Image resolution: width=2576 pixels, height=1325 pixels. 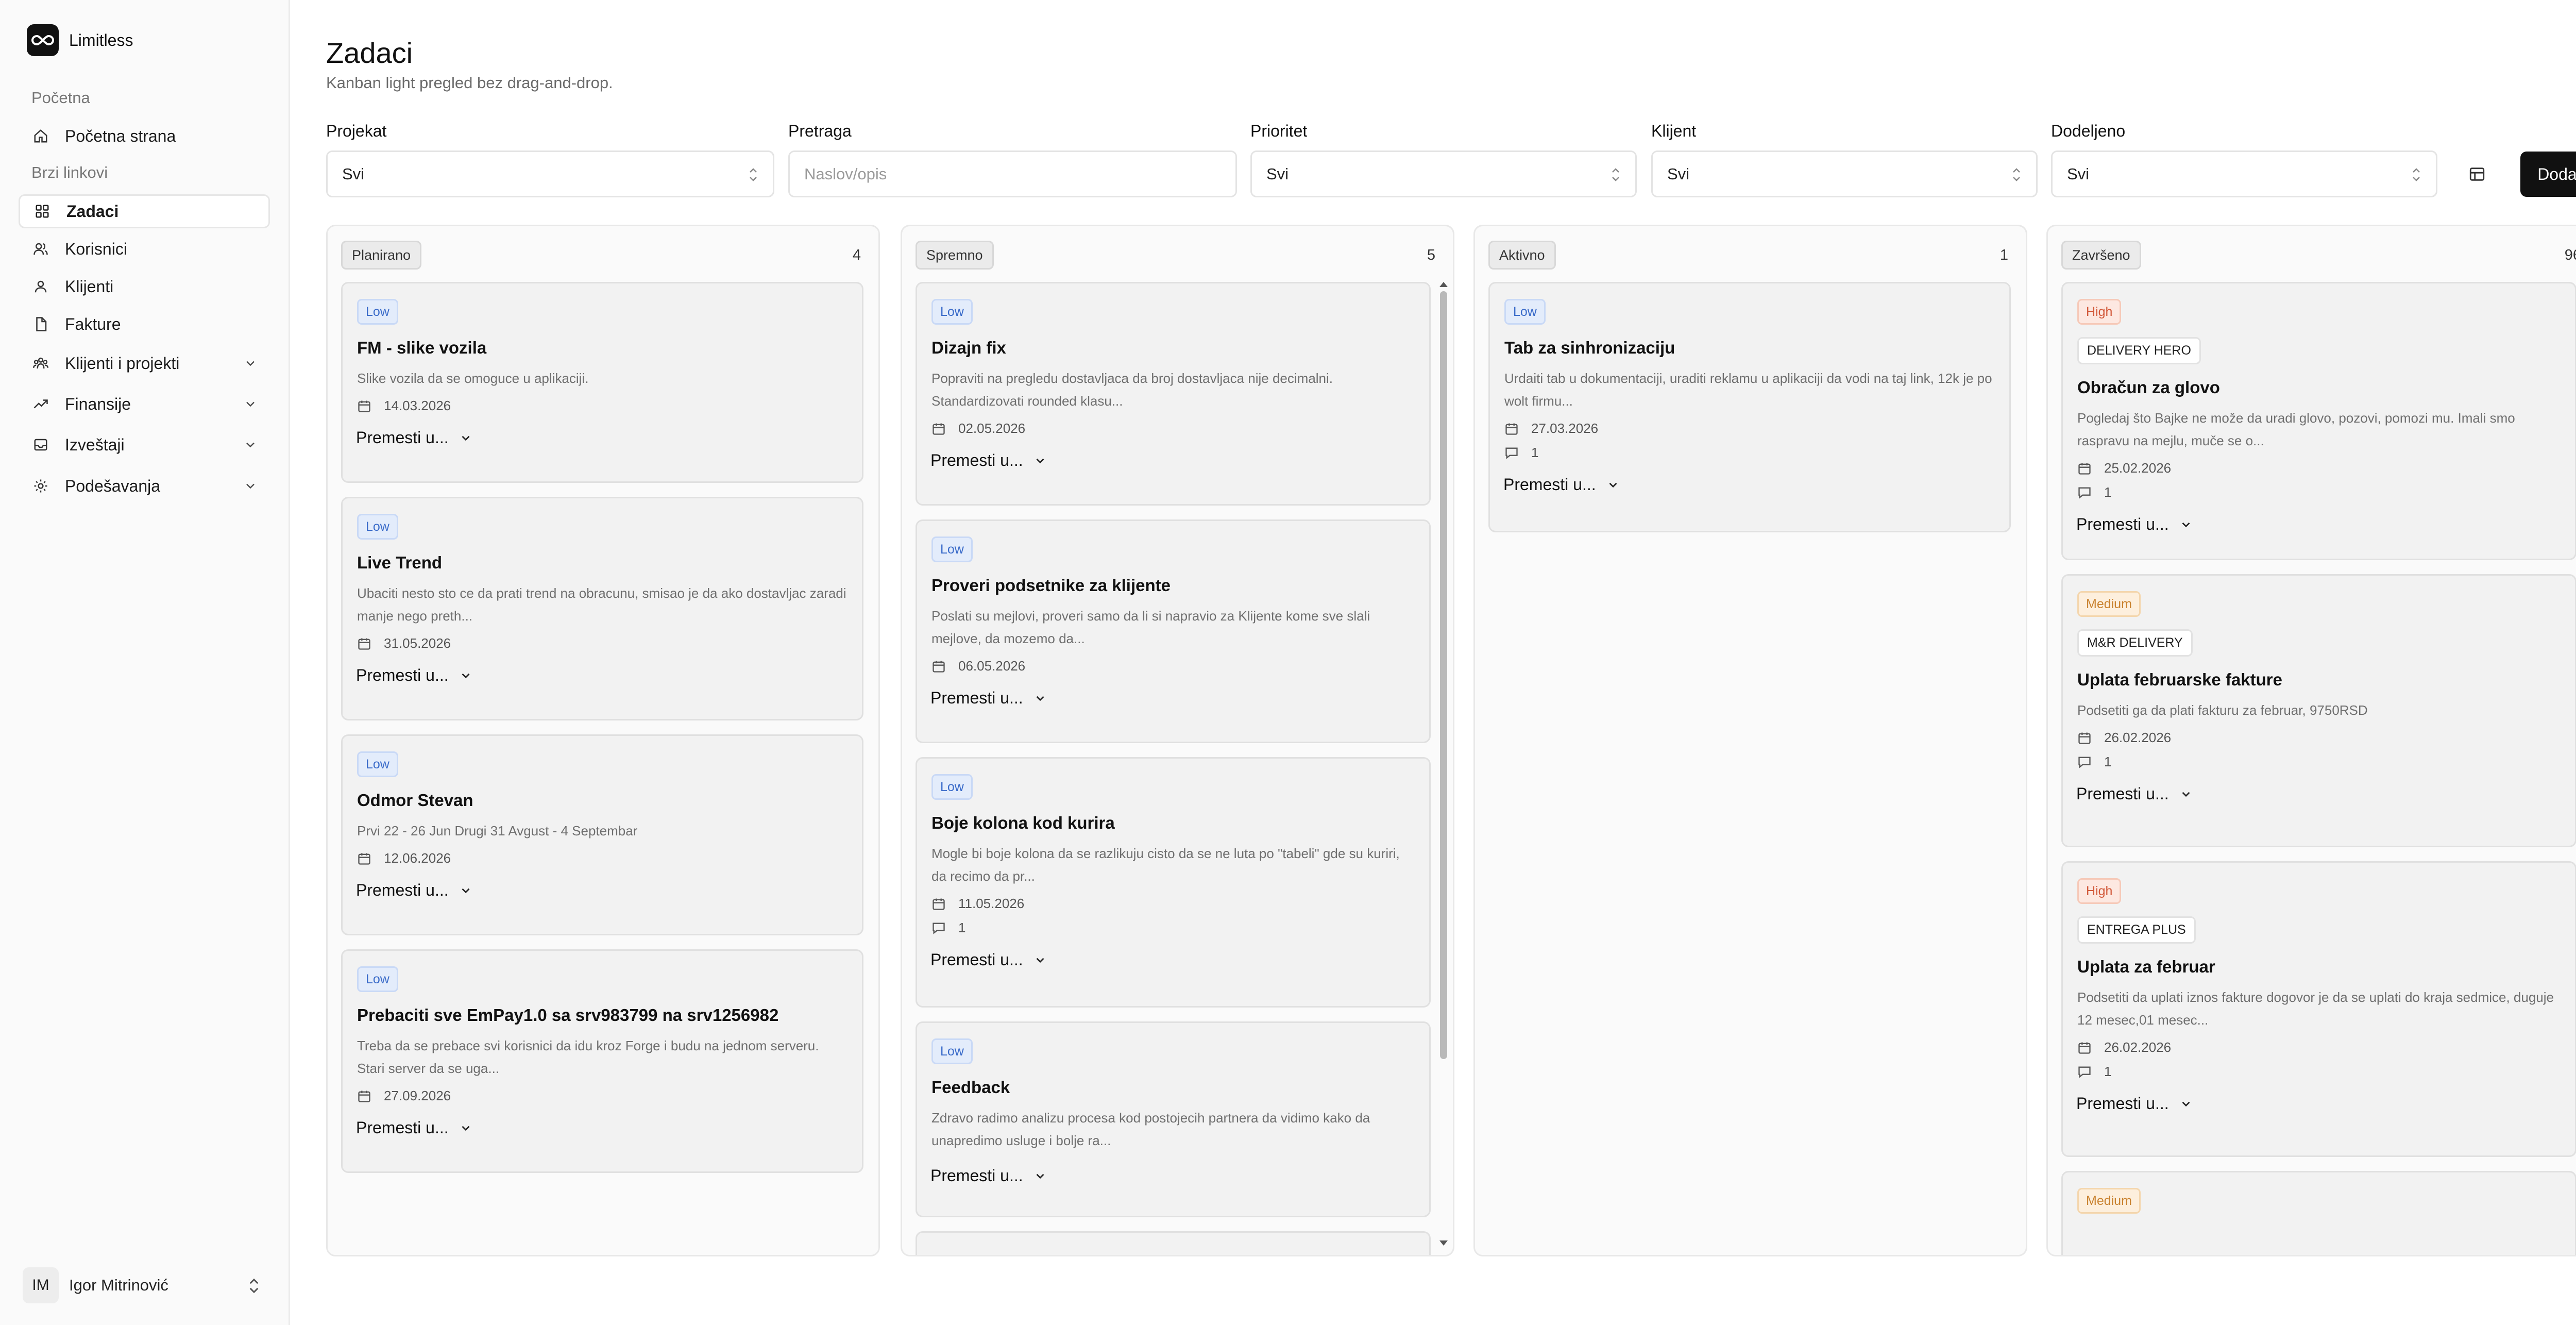 I want to click on sidebar-item-label: Finansije, so click(x=98, y=403).